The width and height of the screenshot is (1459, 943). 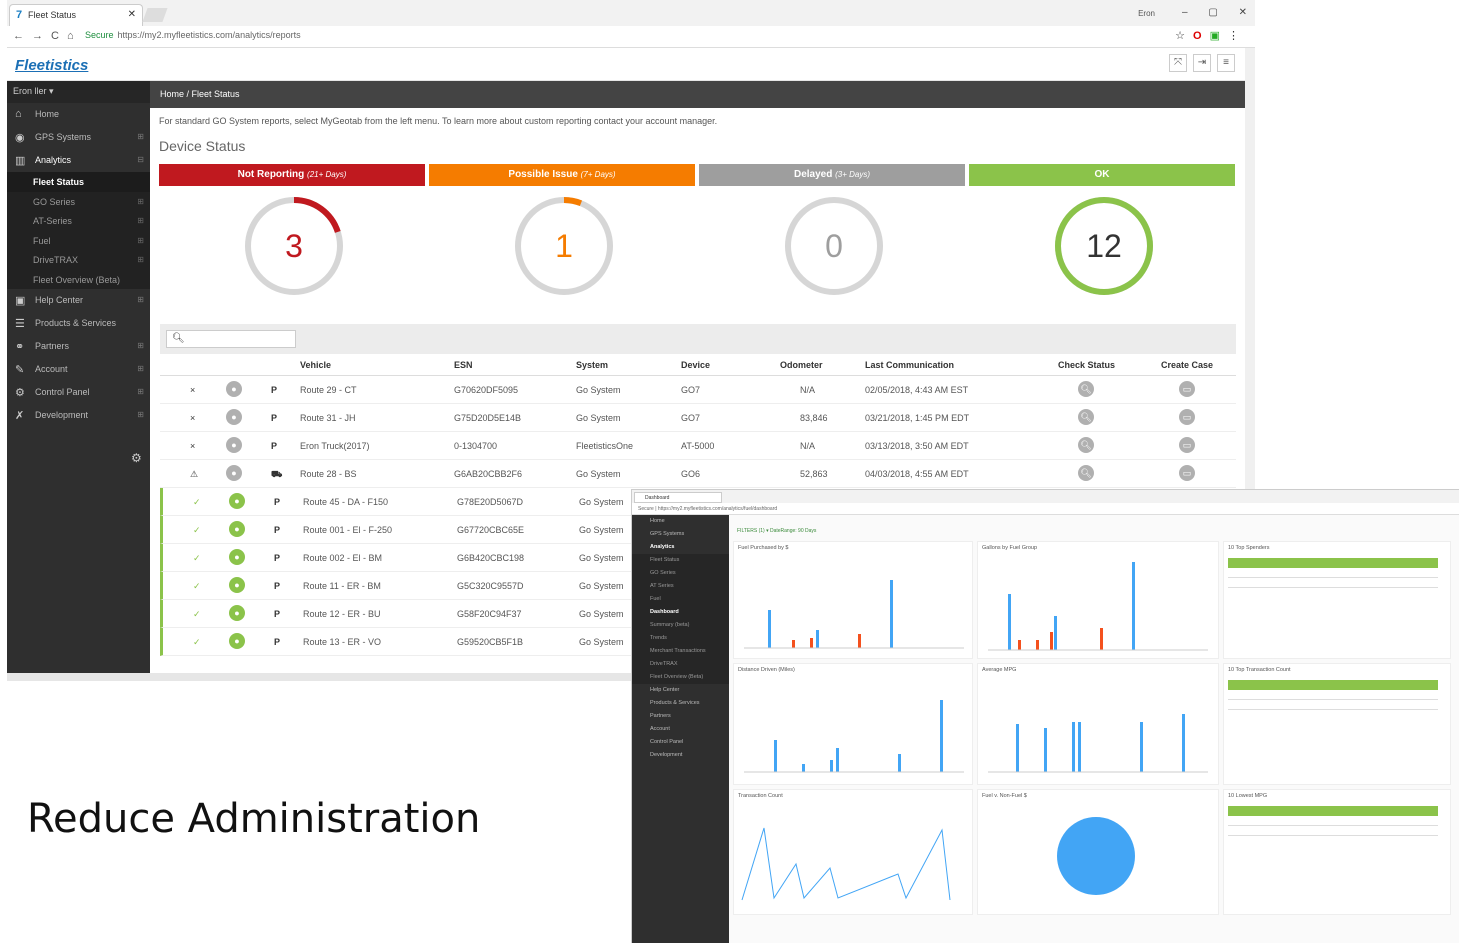 What do you see at coordinates (680, 755) in the screenshot?
I see `sidebar-item: Development` at bounding box center [680, 755].